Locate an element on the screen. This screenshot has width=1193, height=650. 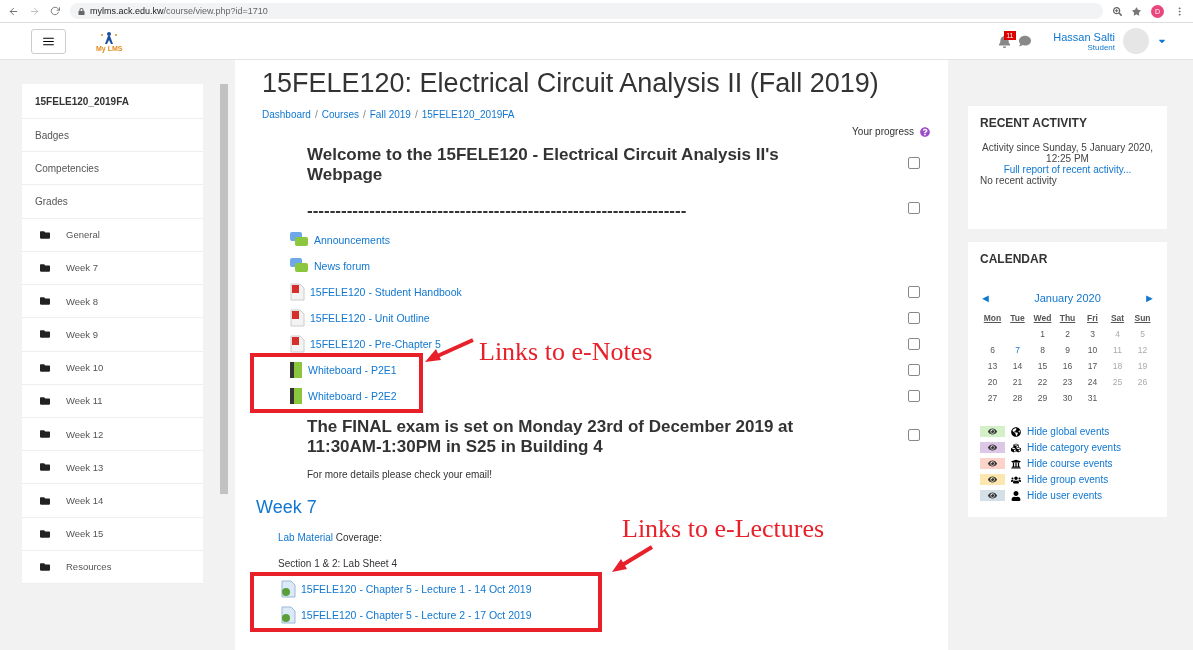
section-heading: The FINAL exam is set on Monday 23rd of December 2019 at 11:30AM-1:30PM in S25 in Building 4 is located at coordinates (550, 437).